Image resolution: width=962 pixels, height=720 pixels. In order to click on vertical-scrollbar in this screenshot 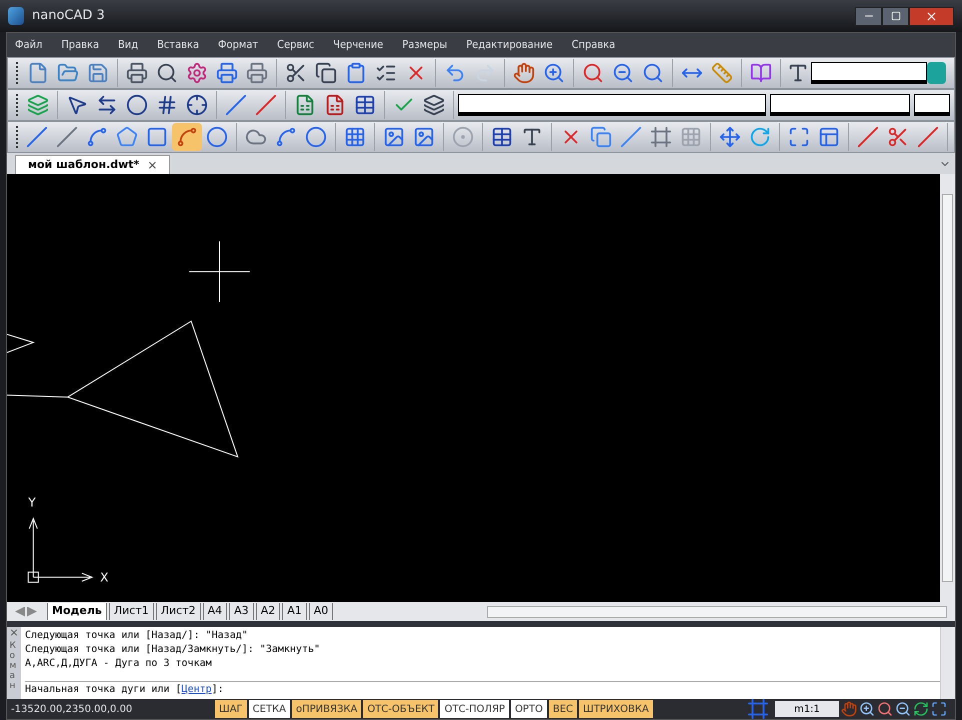, I will do `click(947, 388)`.